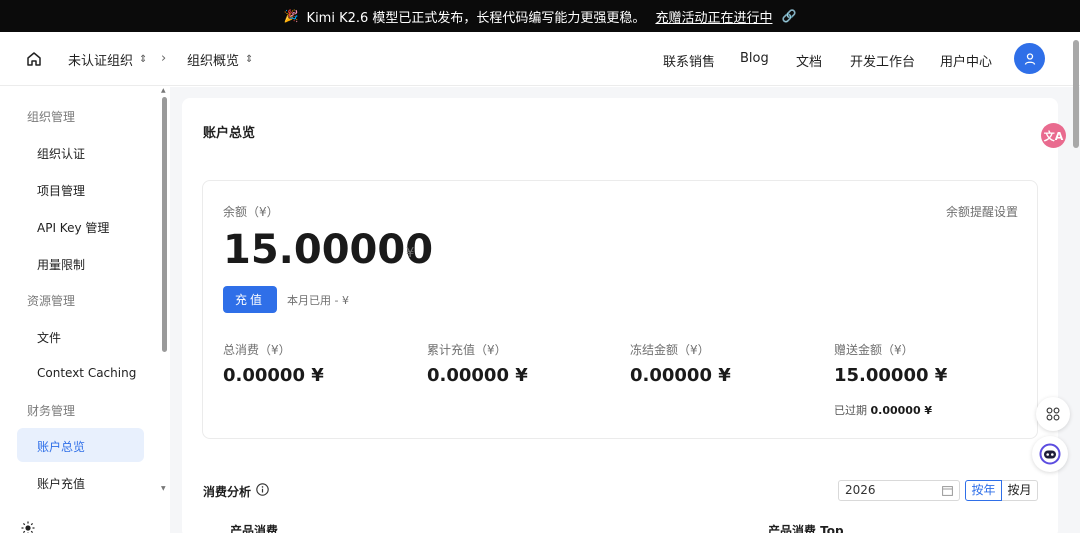  I want to click on sidebar-item-account-overview: 账户总览, so click(61, 446).